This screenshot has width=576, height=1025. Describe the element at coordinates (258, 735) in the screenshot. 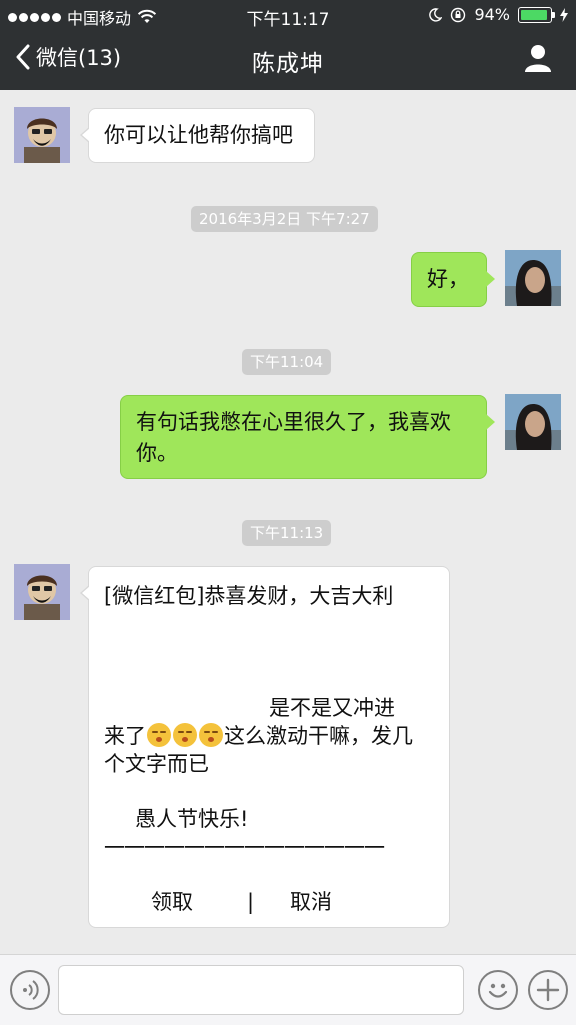

I see `message-text-line: 来了 这么激动干嘛，发几` at that location.